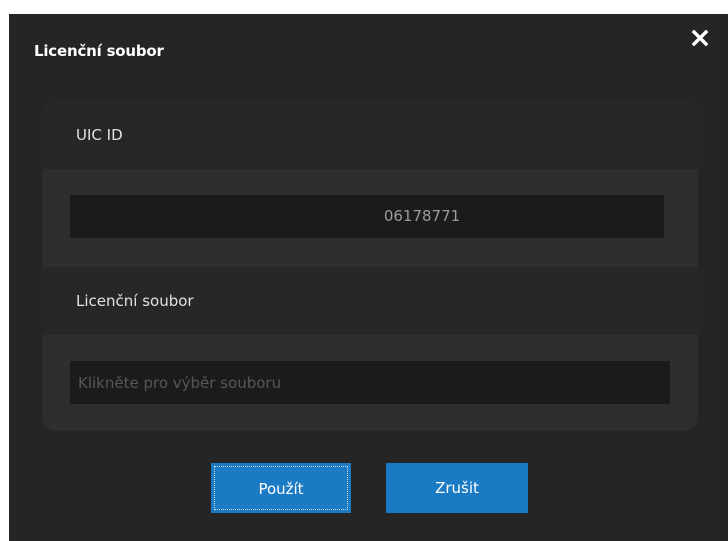 This screenshot has height=541, width=728. I want to click on uic-label: UIC ID, so click(99, 135).